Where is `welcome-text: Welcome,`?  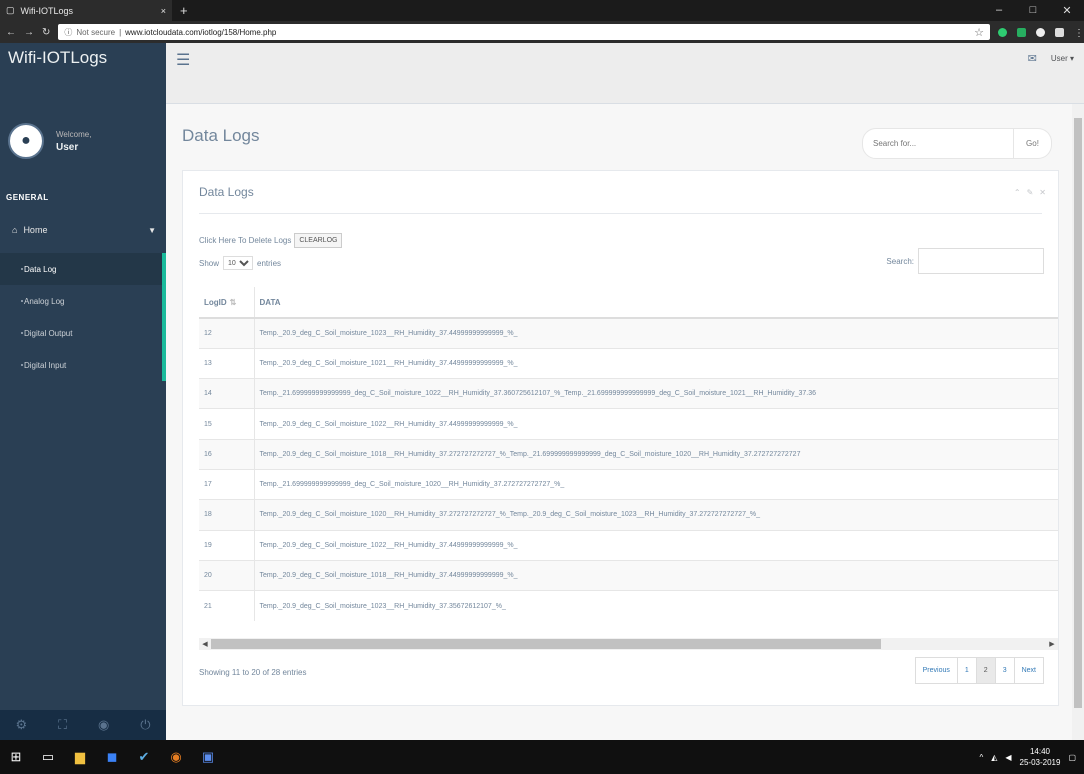 welcome-text: Welcome, is located at coordinates (74, 134).